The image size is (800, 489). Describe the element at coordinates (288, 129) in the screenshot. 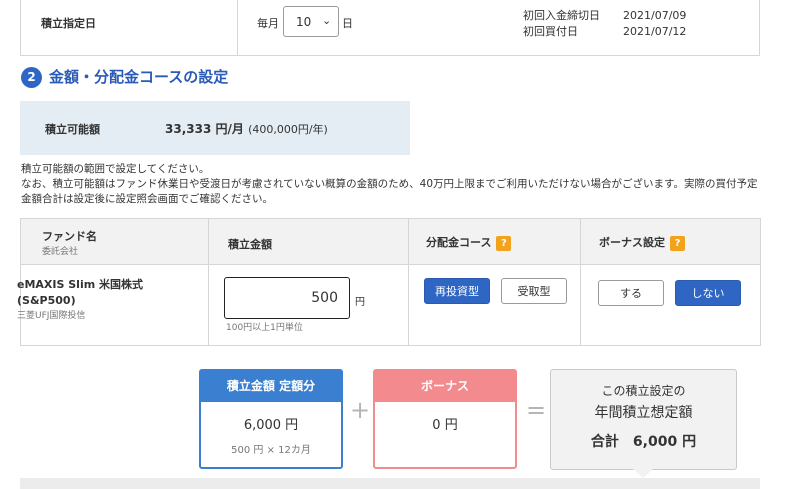

I see `available-yearly: (400,000円/年)` at that location.